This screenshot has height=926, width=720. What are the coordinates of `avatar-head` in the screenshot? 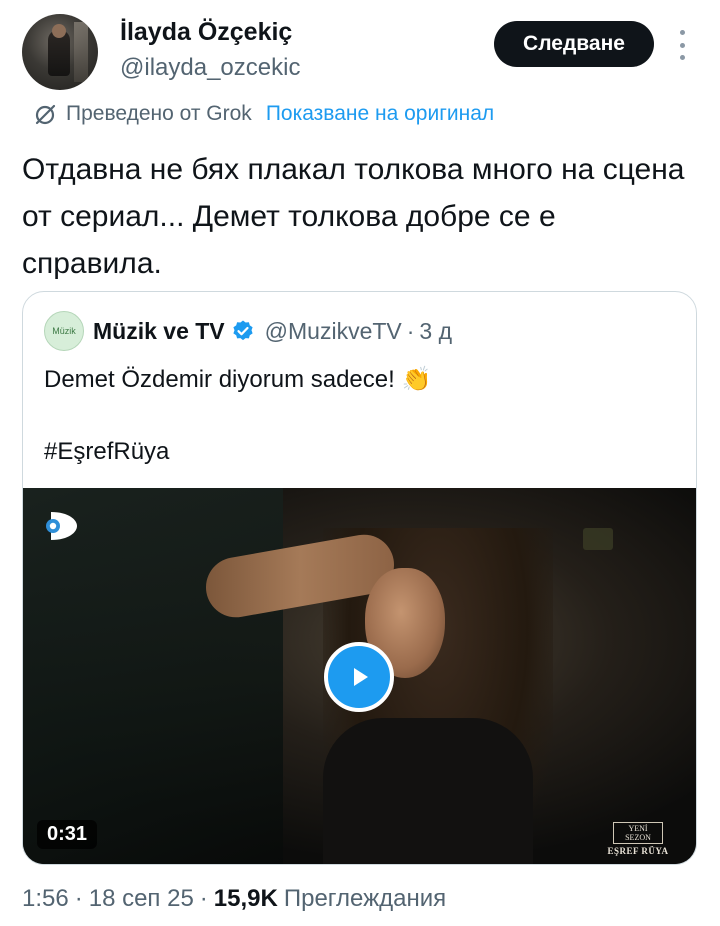 It's located at (59, 31).